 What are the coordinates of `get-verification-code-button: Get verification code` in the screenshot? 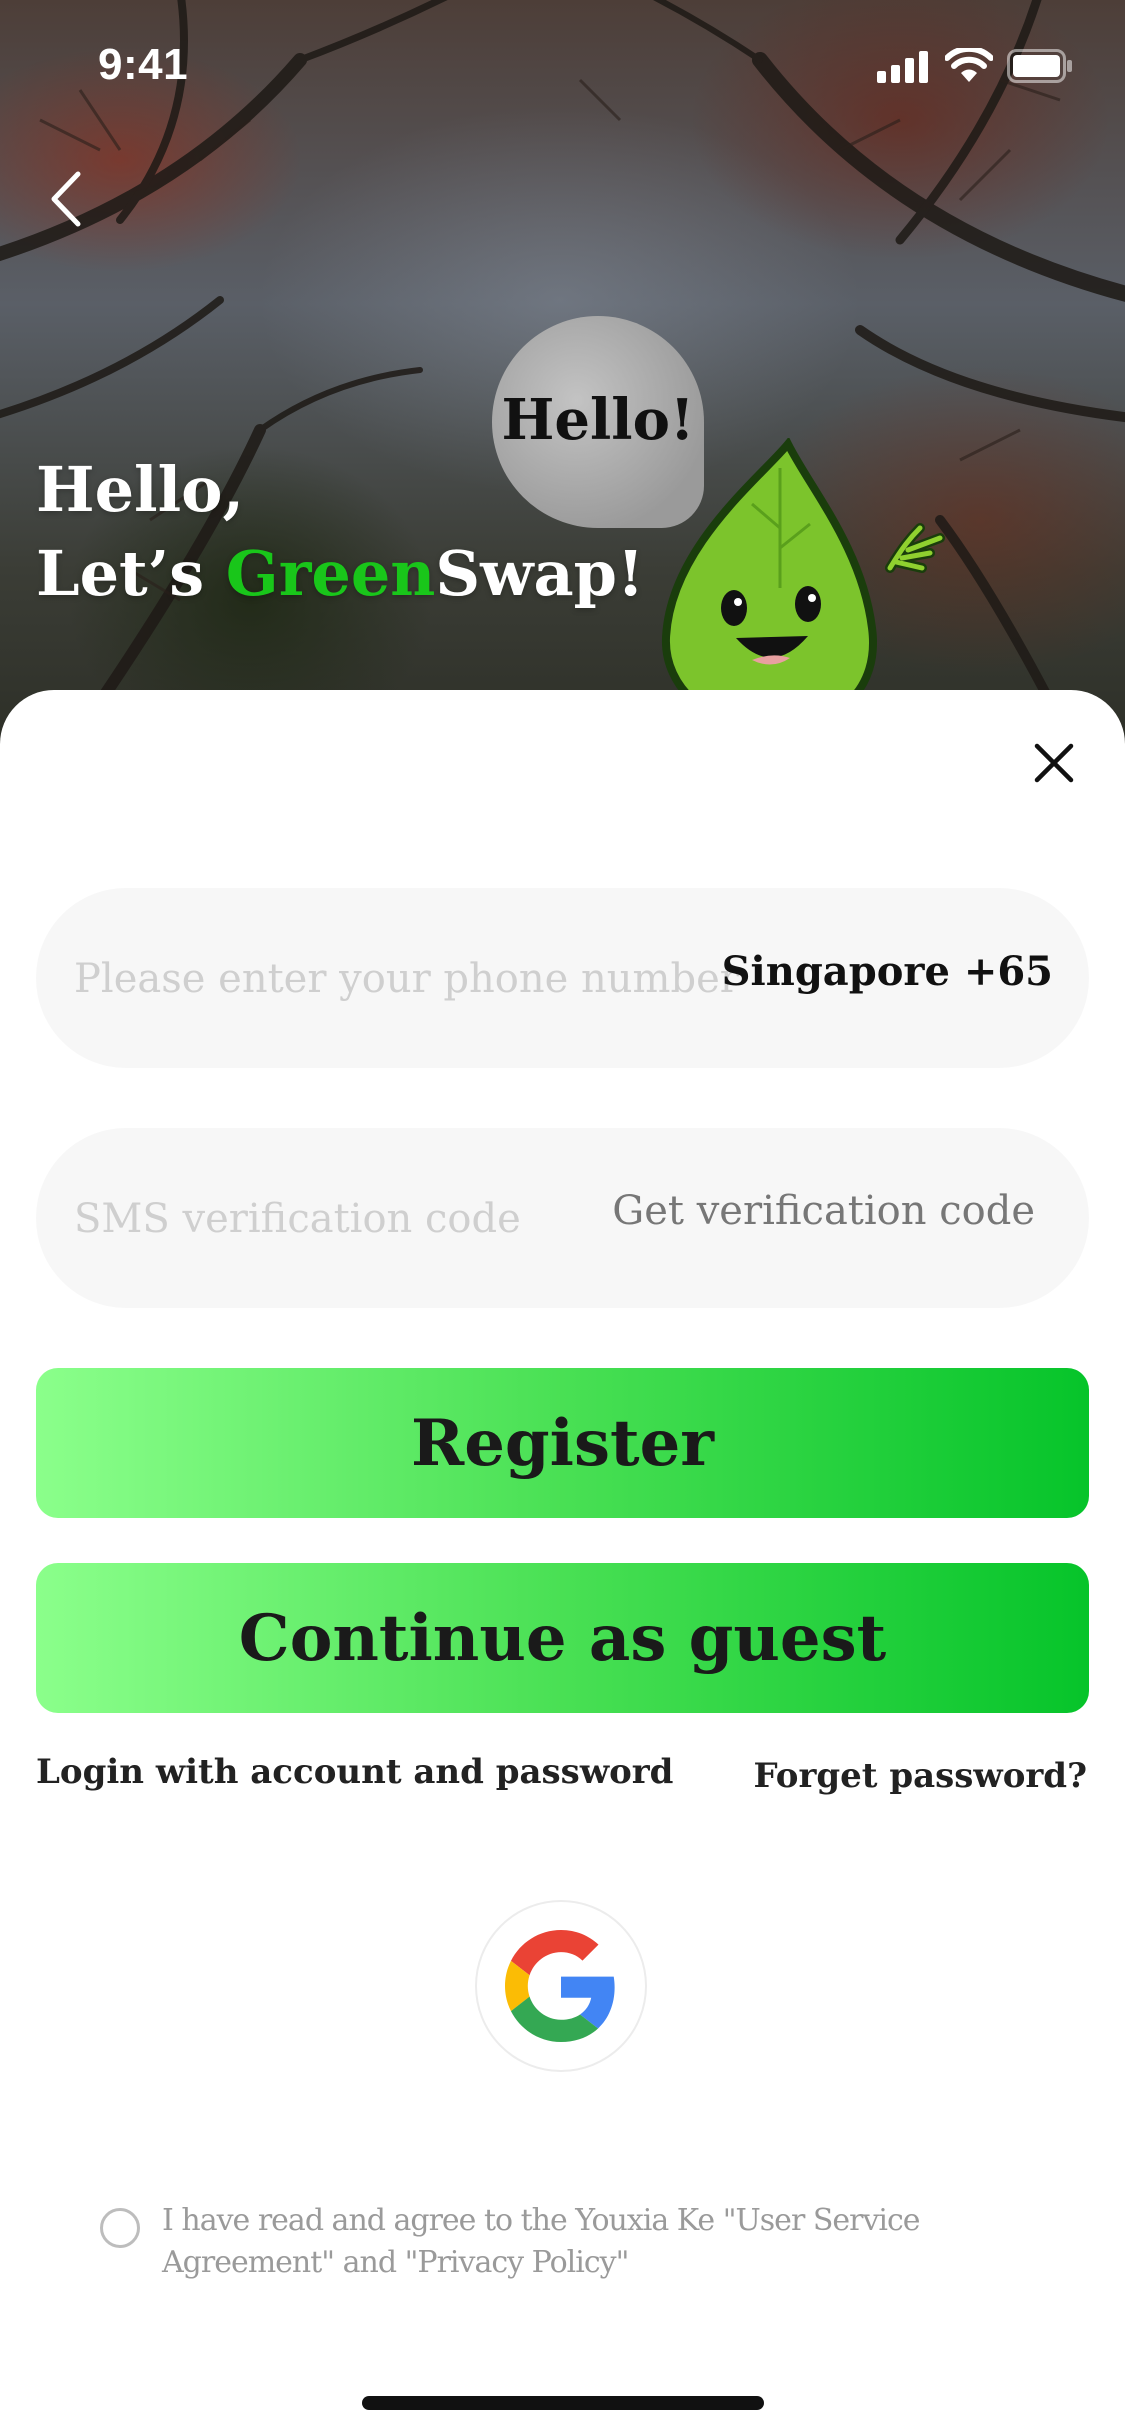 It's located at (823, 1211).